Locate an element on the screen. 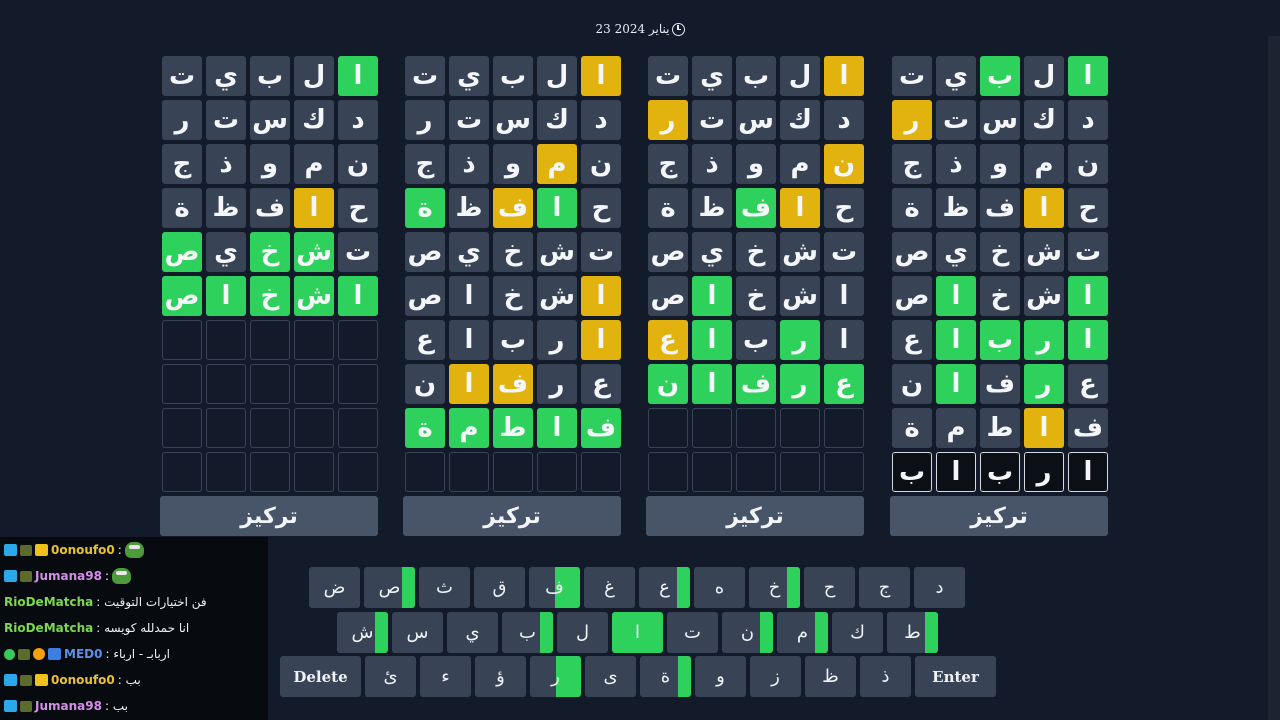  letter-key: ل is located at coordinates (582, 632).